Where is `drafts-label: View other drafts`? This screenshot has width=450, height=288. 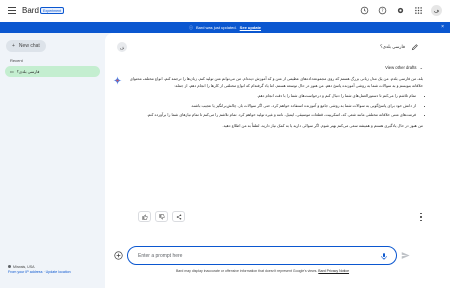
drafts-label: View other drafts is located at coordinates (401, 67).